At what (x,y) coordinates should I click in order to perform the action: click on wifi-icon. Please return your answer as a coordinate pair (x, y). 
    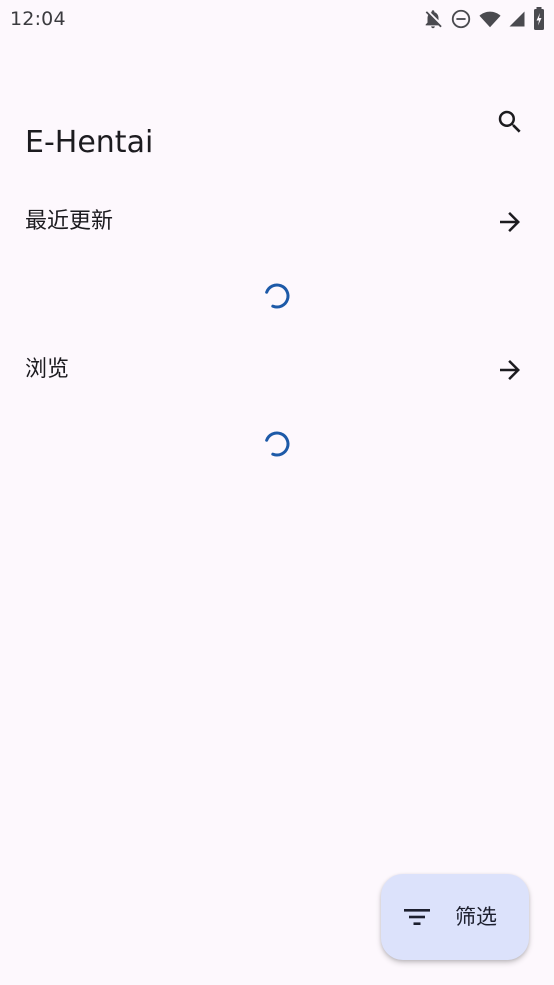
    Looking at the image, I should click on (490, 19).